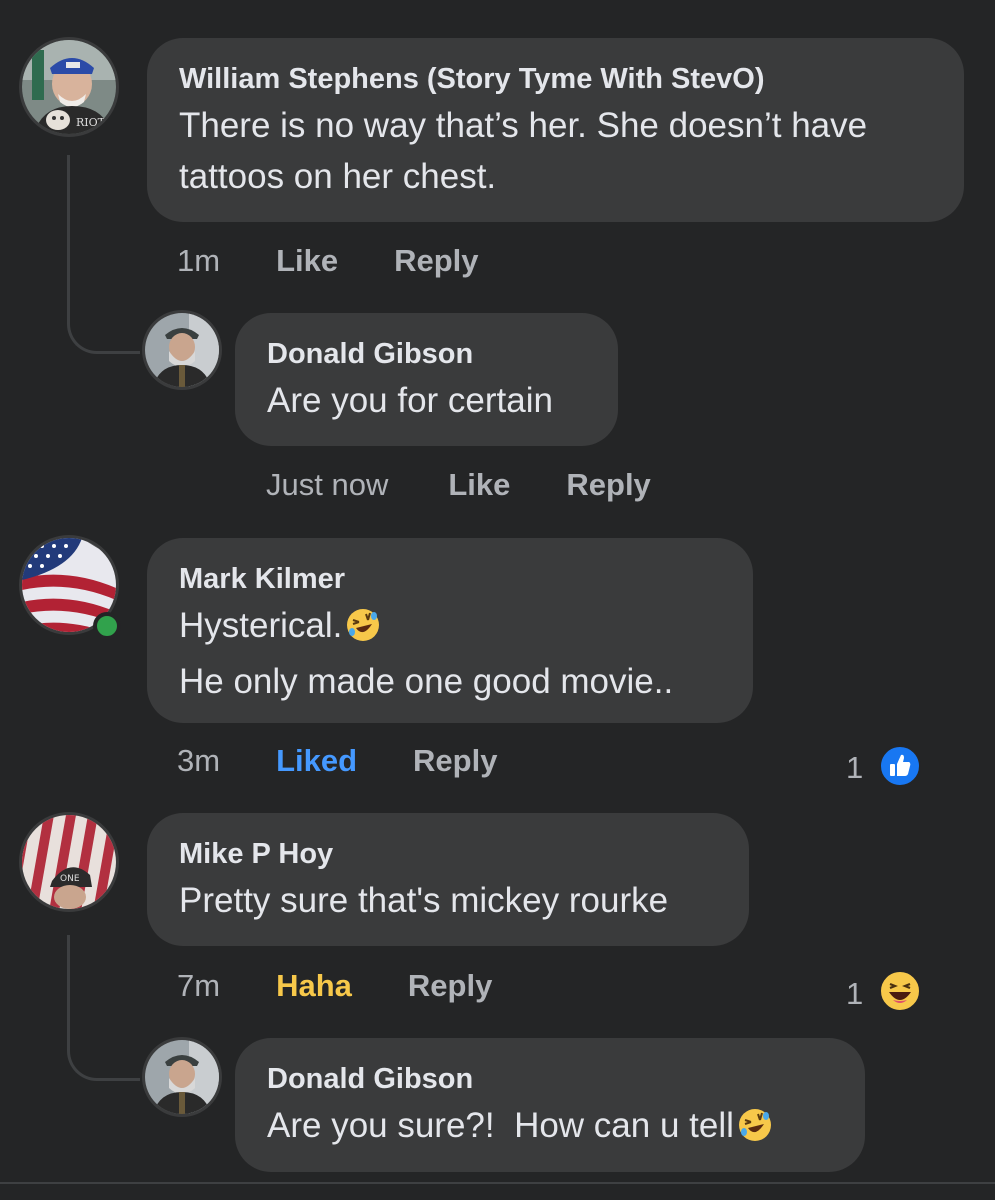  I want to click on like-thumb-icon, so click(900, 766).